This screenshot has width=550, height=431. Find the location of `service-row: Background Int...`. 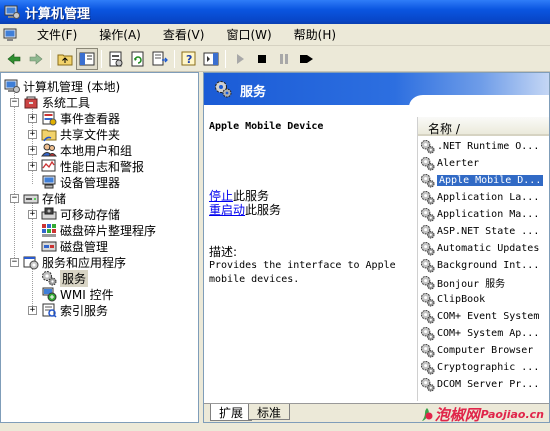

service-row: Background Int... is located at coordinates (484, 265).